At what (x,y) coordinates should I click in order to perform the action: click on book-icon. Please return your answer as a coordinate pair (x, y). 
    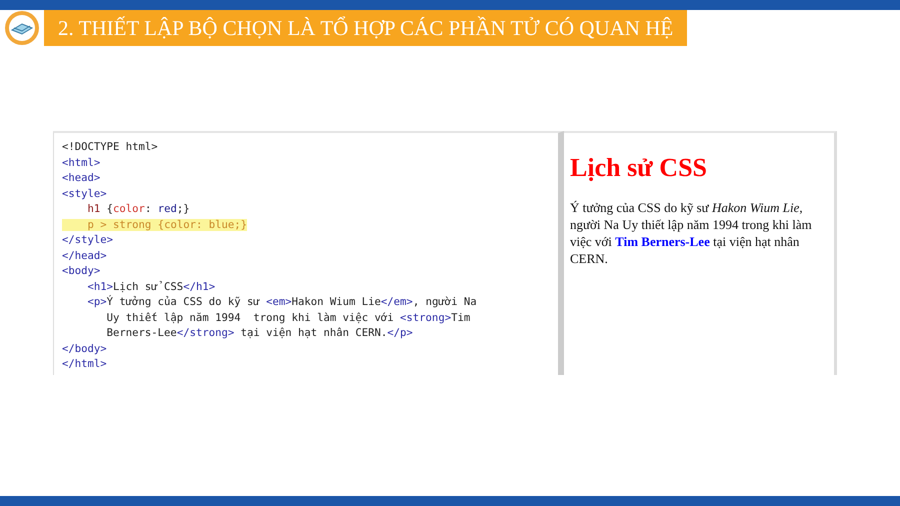
    Looking at the image, I should click on (22, 28).